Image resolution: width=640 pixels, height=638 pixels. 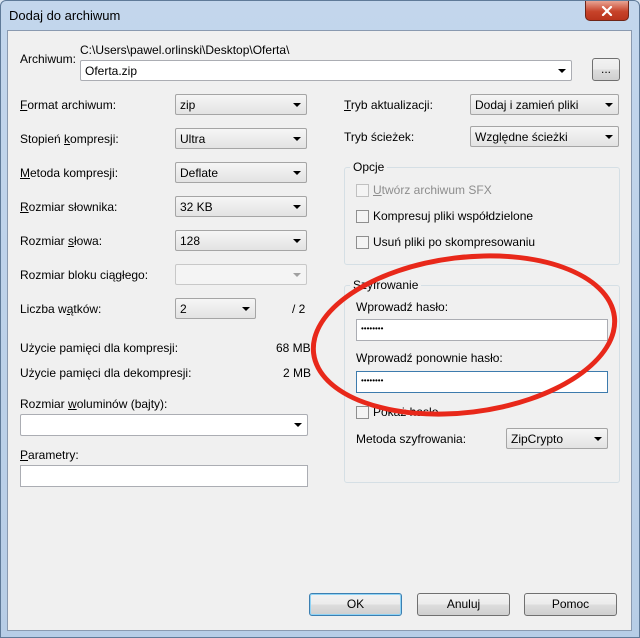 What do you see at coordinates (185, 50) in the screenshot?
I see `archive-path: C:\Users\pawel.orlinski\Desktop\Oferta\` at bounding box center [185, 50].